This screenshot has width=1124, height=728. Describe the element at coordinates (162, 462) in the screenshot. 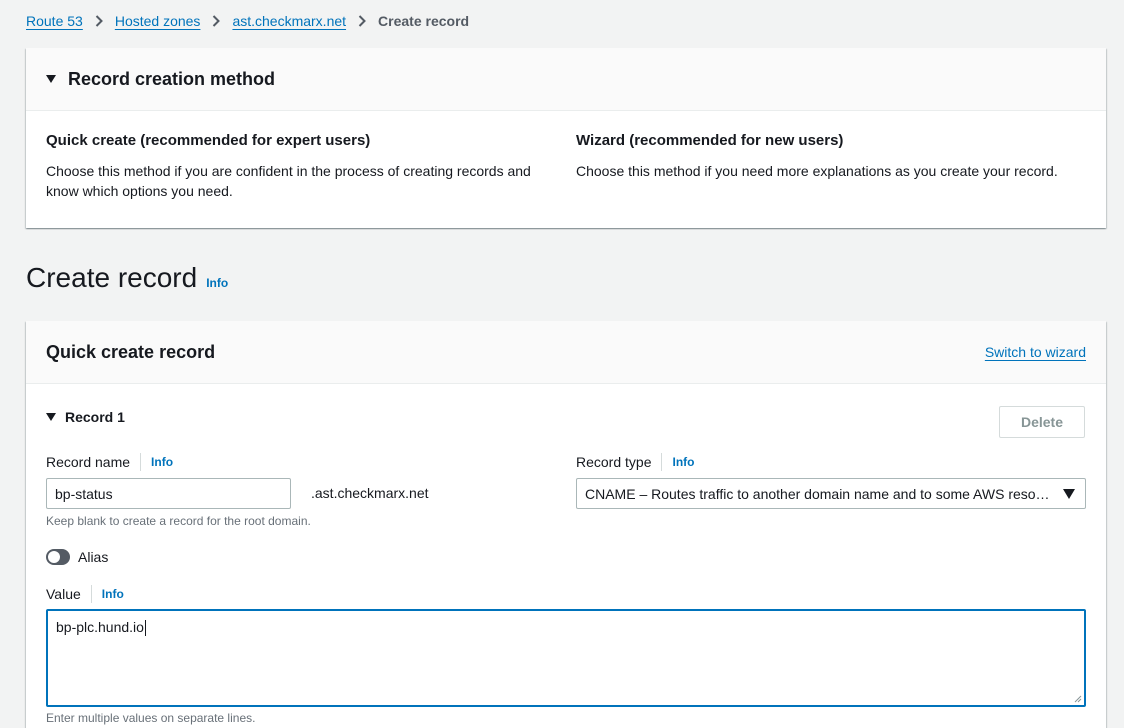

I see `record-name-info-link: Info` at that location.